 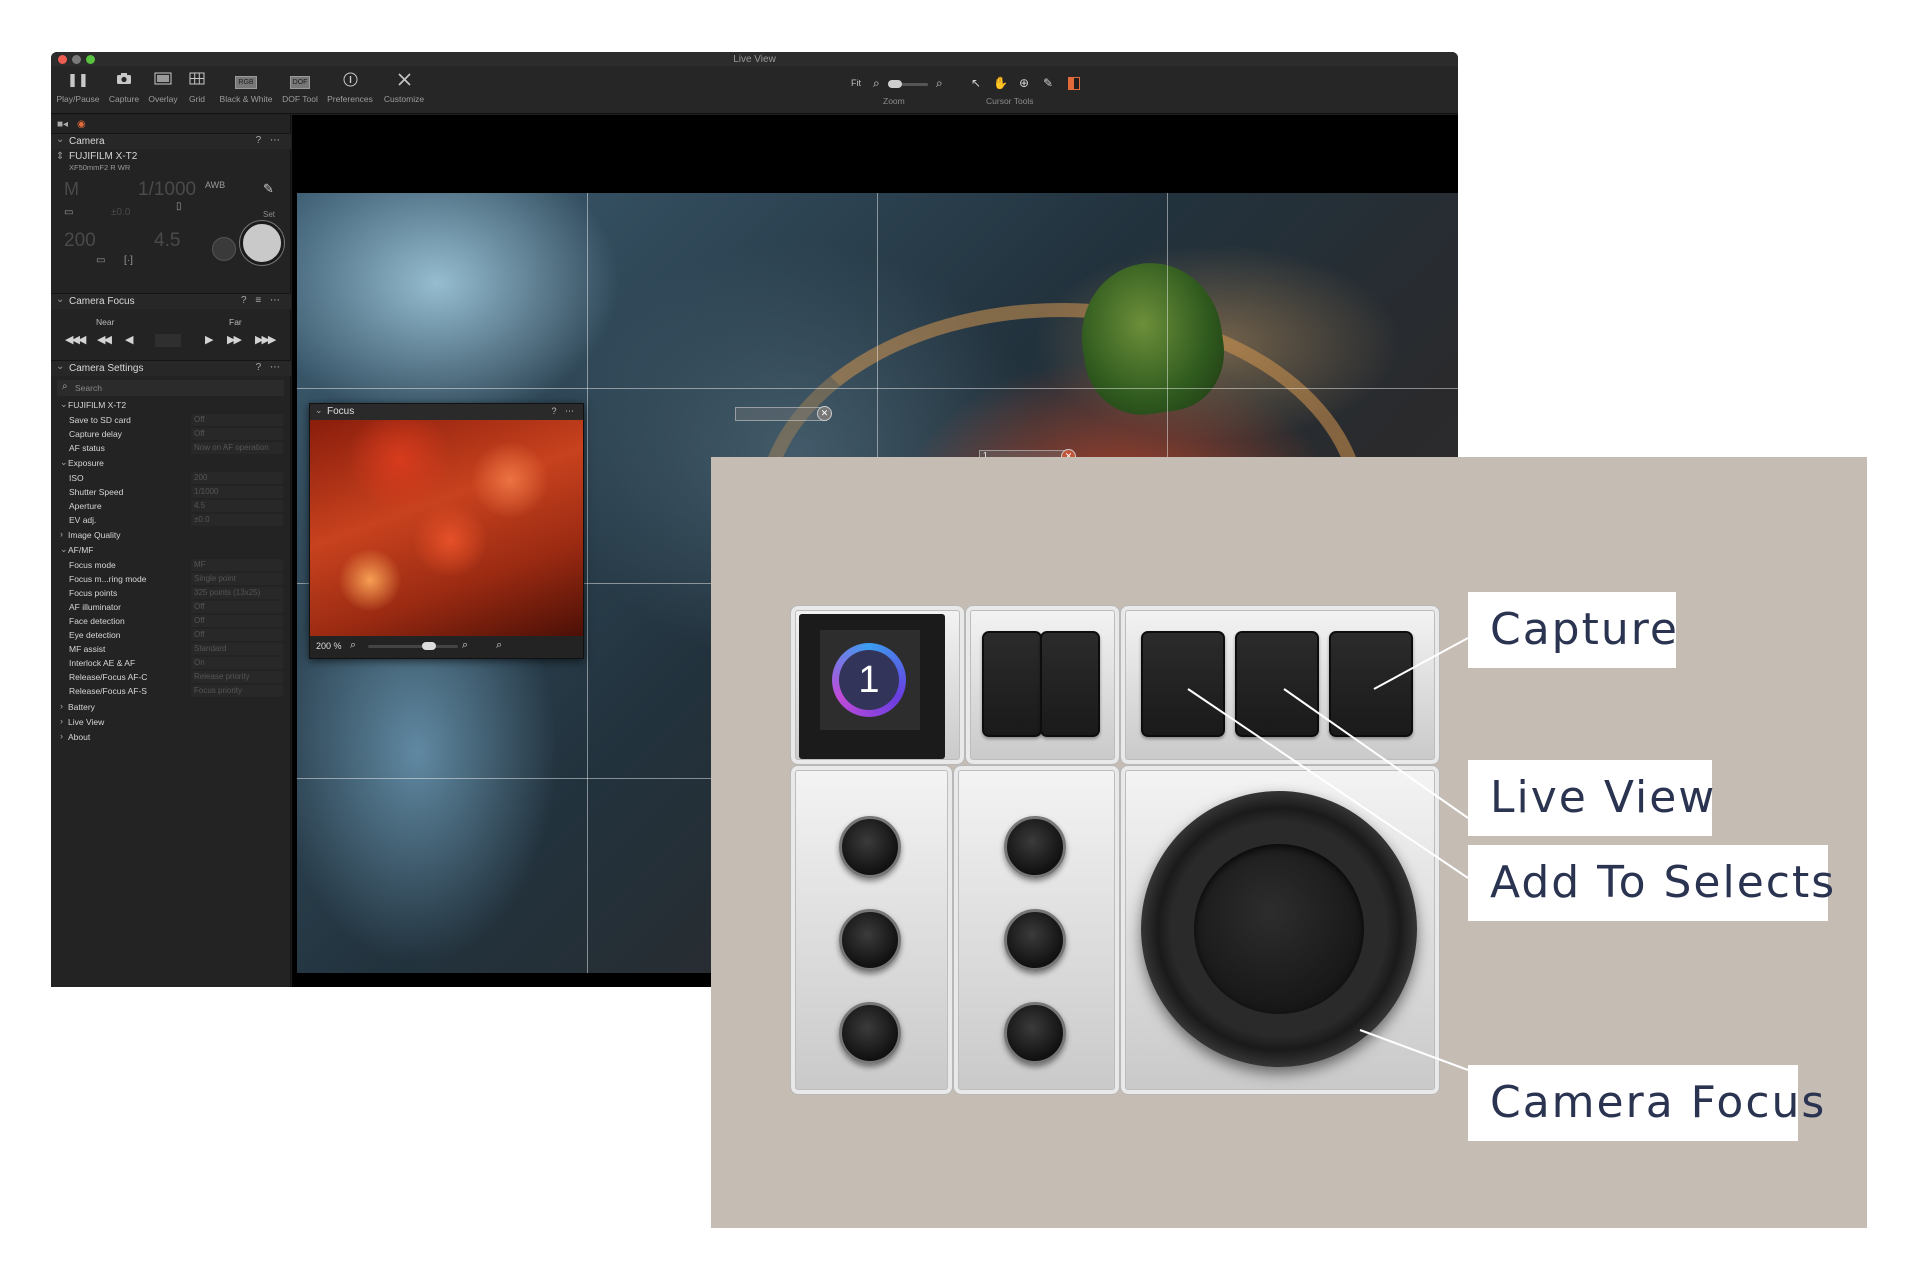 What do you see at coordinates (170, 341) in the screenshot?
I see `focus-drive-bar: ◀◀◀ ◀◀ ◀ ▶ ▶▶ ▶▶▶` at bounding box center [170, 341].